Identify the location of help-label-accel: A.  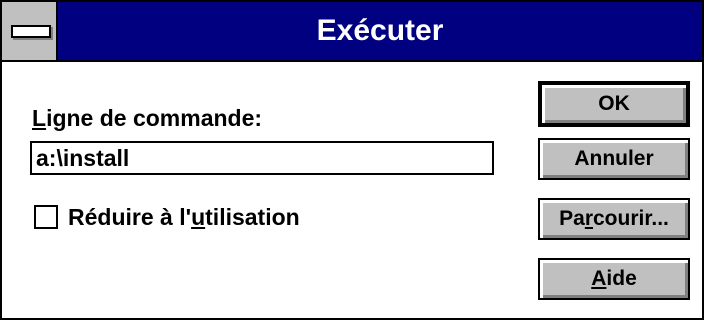
(599, 278).